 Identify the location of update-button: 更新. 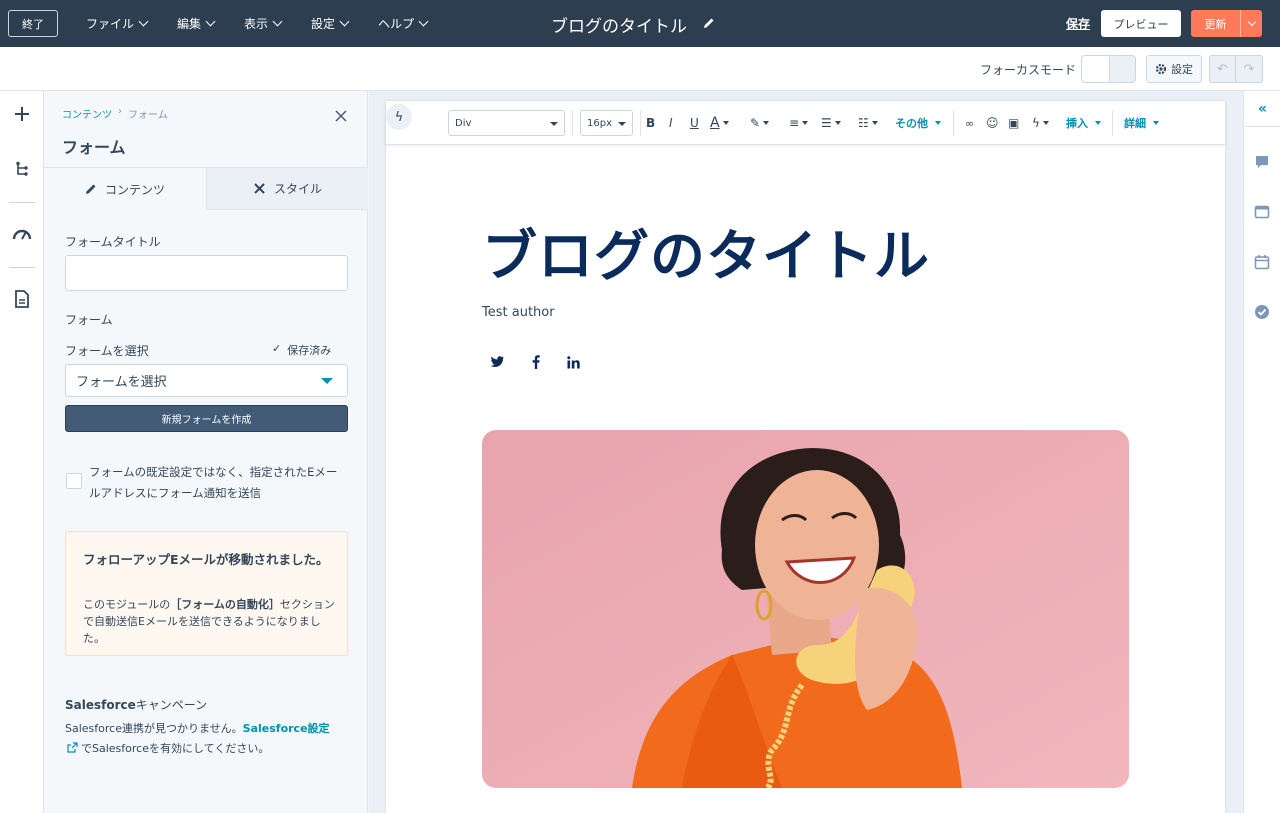
(1226, 23).